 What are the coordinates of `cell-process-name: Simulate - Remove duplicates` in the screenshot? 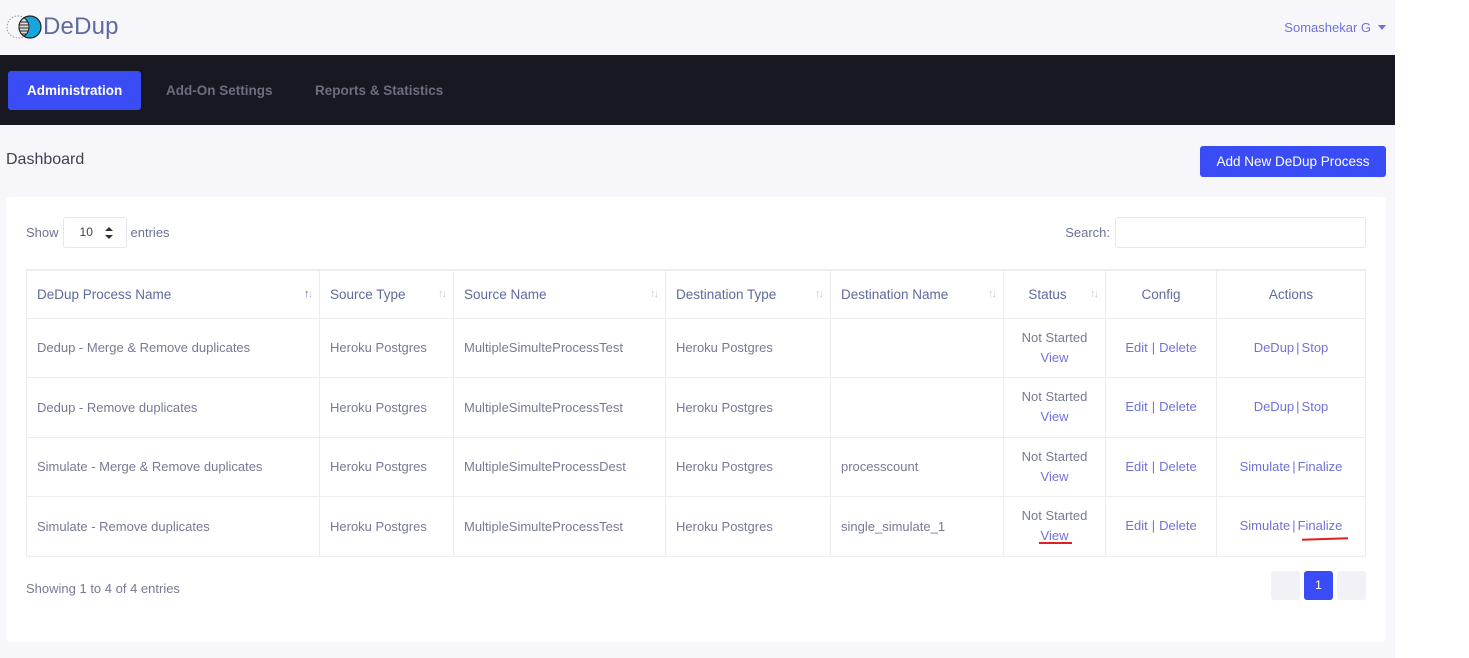 It's located at (173, 526).